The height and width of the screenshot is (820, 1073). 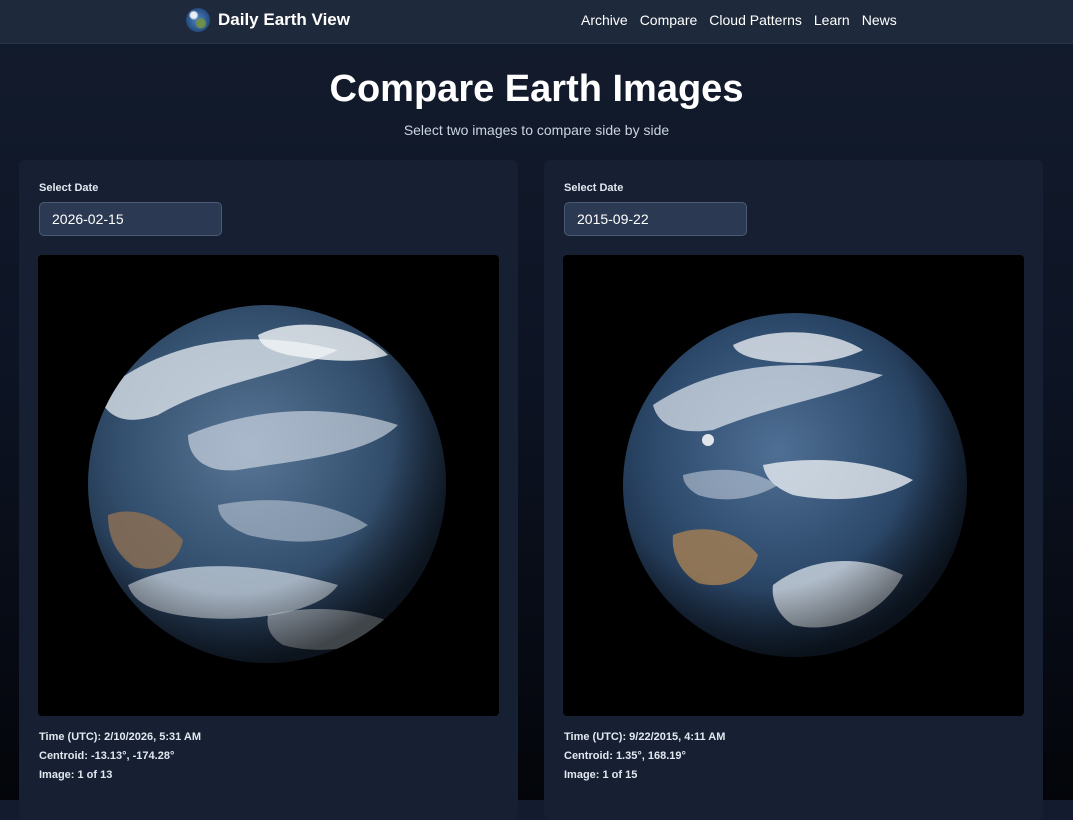 I want to click on nav-link-learn: Learn, so click(x=832, y=20).